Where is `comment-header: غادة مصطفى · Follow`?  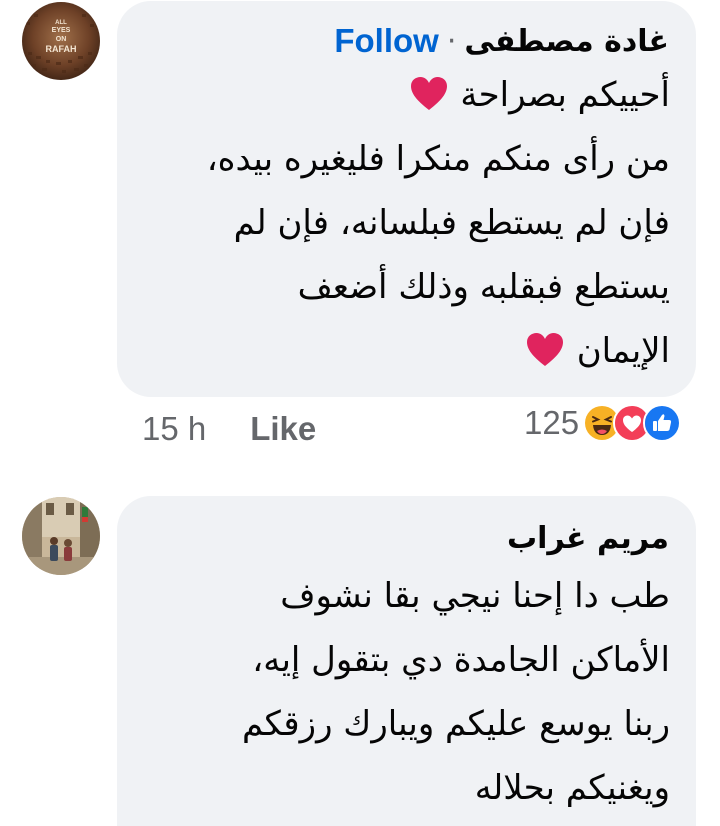 comment-header: غادة مصطفى · Follow is located at coordinates (406, 41).